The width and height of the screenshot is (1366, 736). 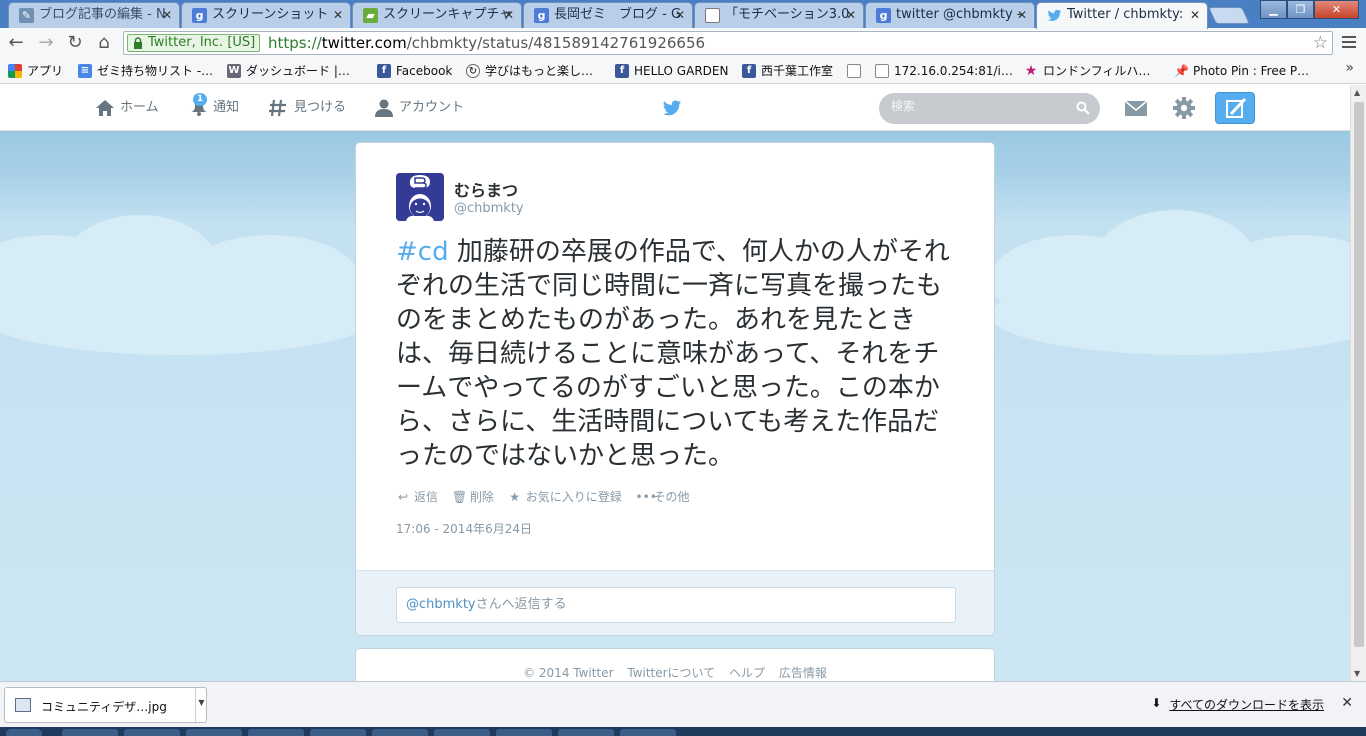 I want to click on twitter-logo-icon, so click(x=672, y=108).